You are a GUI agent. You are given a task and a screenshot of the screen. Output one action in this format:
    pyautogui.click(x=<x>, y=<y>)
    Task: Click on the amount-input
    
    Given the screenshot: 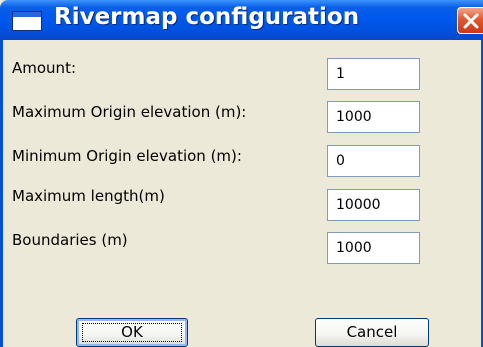 What is the action you would take?
    pyautogui.click(x=373, y=74)
    